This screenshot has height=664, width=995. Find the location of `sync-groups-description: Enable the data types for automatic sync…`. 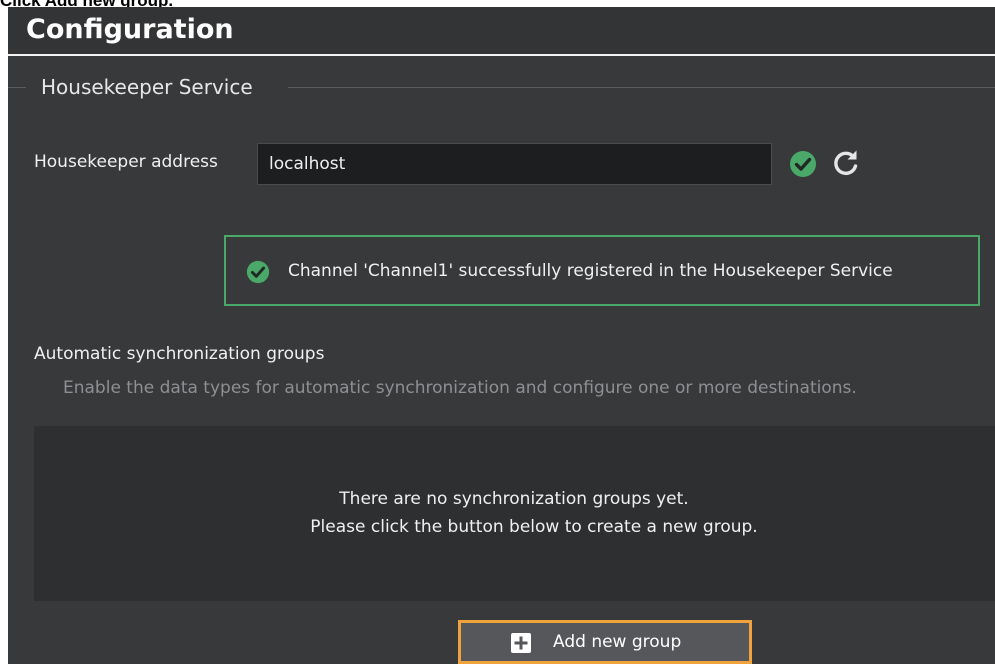

sync-groups-description: Enable the data types for automatic sync… is located at coordinates (460, 388).